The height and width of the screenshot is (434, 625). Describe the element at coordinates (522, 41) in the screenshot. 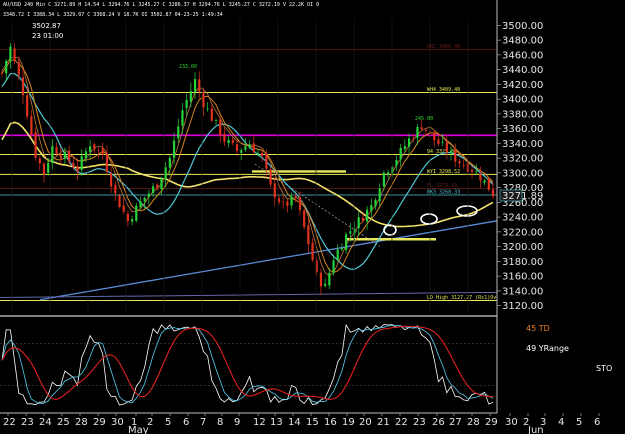

I see `y-tick-label: 3480.00` at that location.